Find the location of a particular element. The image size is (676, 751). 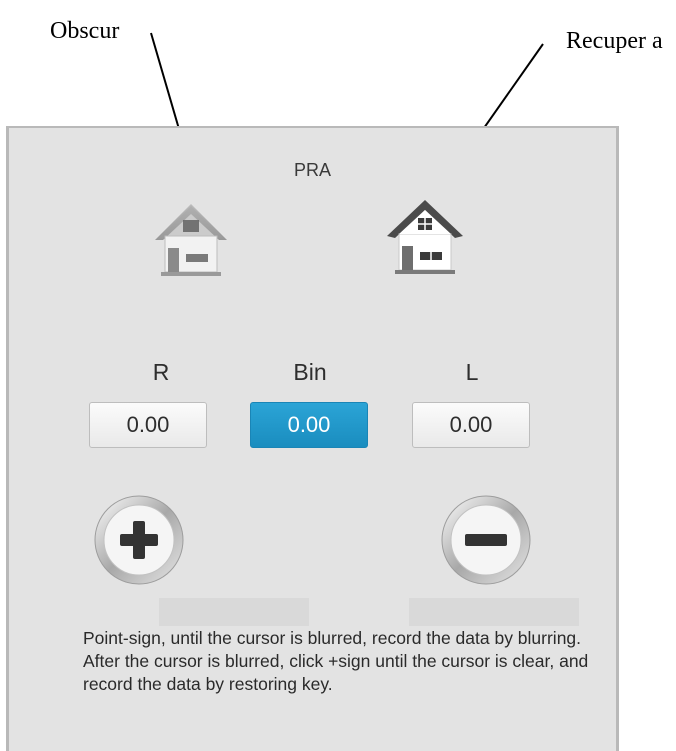

label-r: R is located at coordinates (161, 372).